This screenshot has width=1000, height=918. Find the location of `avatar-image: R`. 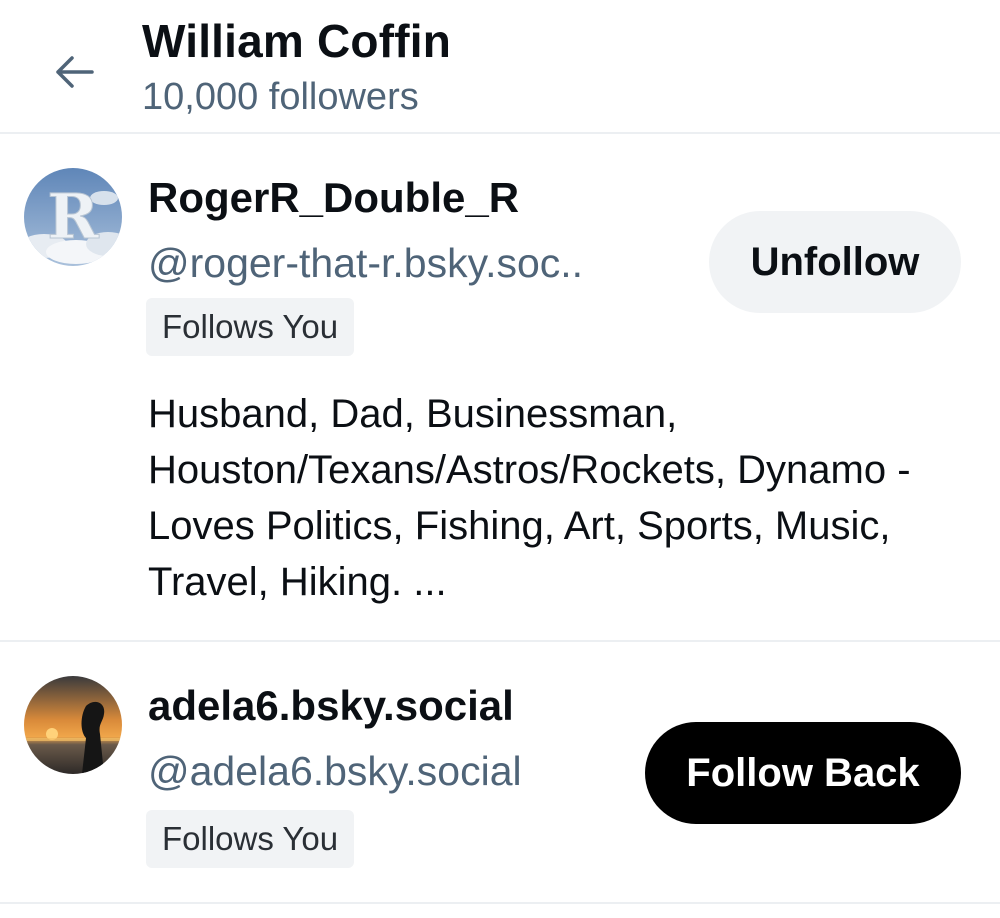

avatar-image: R is located at coordinates (73, 217).